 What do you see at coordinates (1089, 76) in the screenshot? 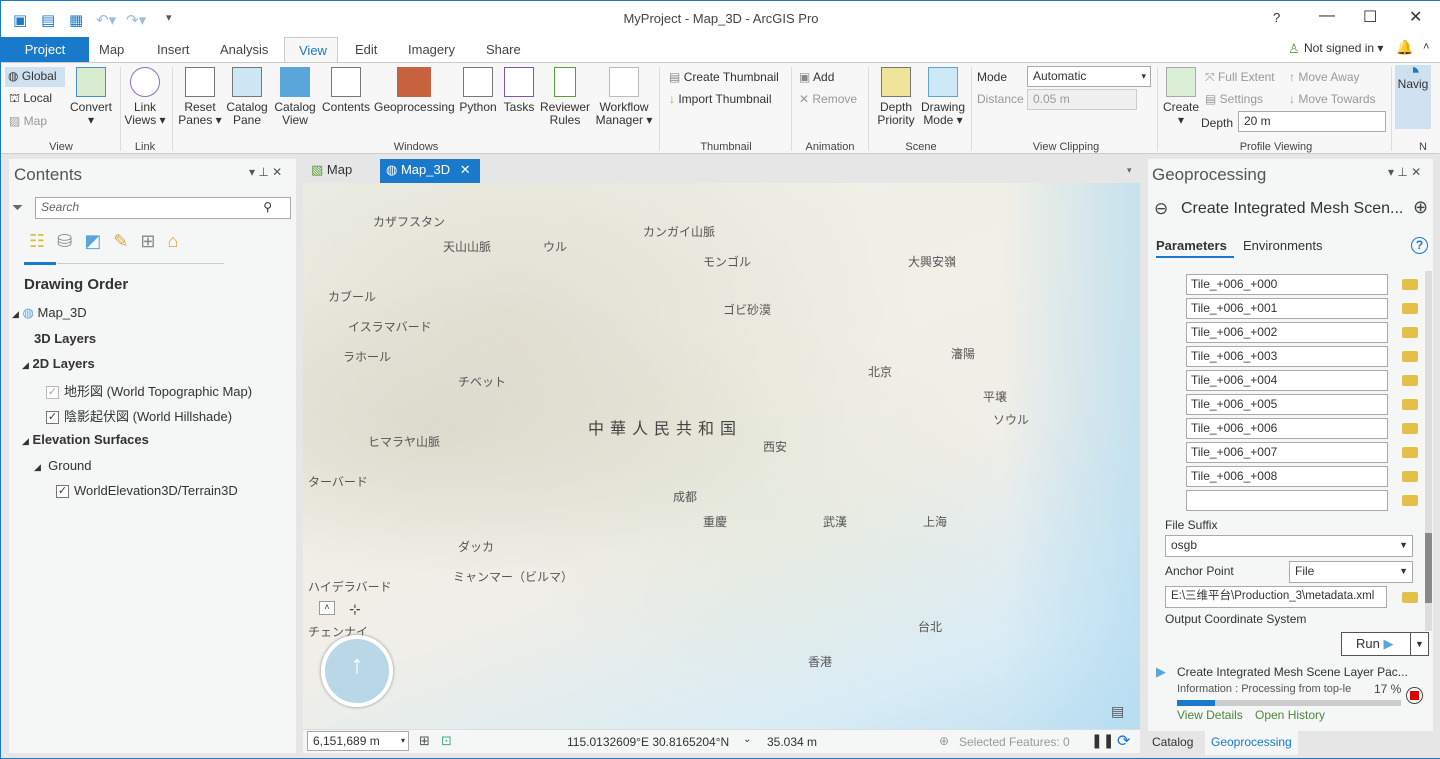
I see `clipping-mode-select: Automatic ▾` at bounding box center [1089, 76].